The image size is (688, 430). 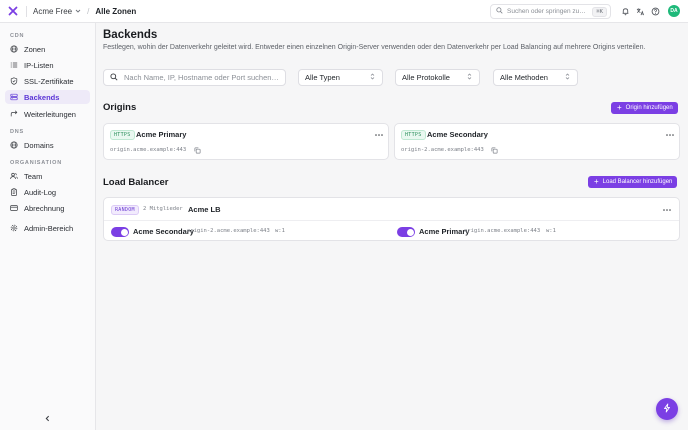 I want to click on global-search: Suchen oder springen zu… ⌘K, so click(x=550, y=11).